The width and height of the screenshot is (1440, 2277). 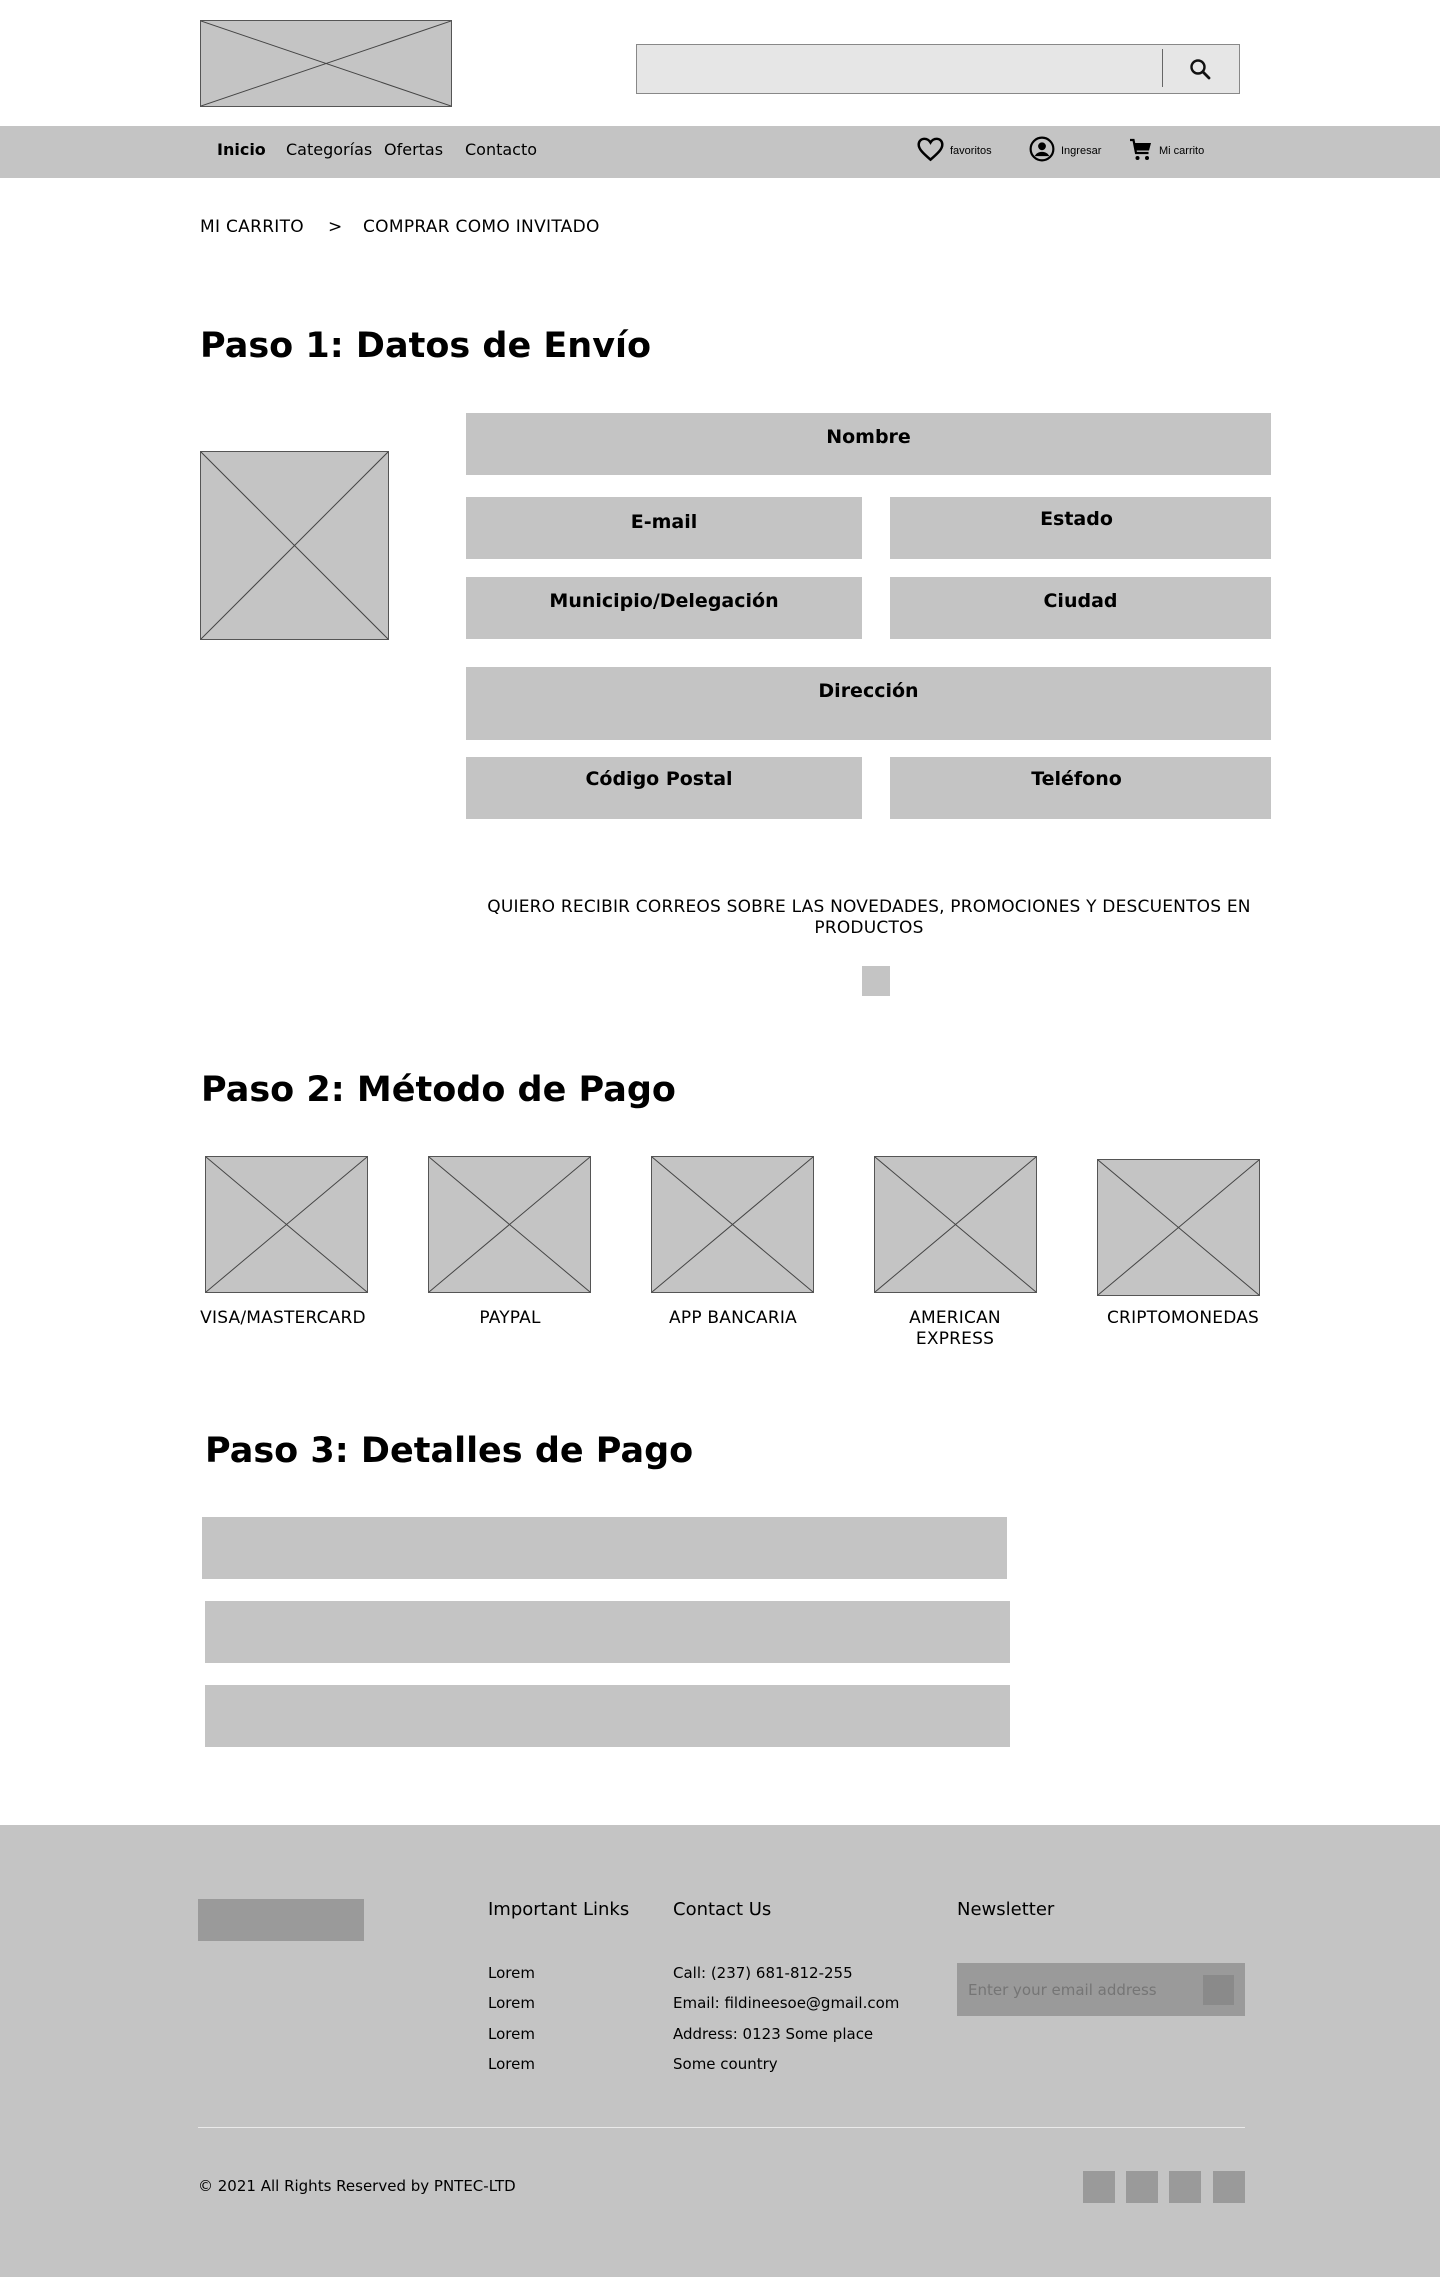 I want to click on search-icon, so click(x=1200, y=69).